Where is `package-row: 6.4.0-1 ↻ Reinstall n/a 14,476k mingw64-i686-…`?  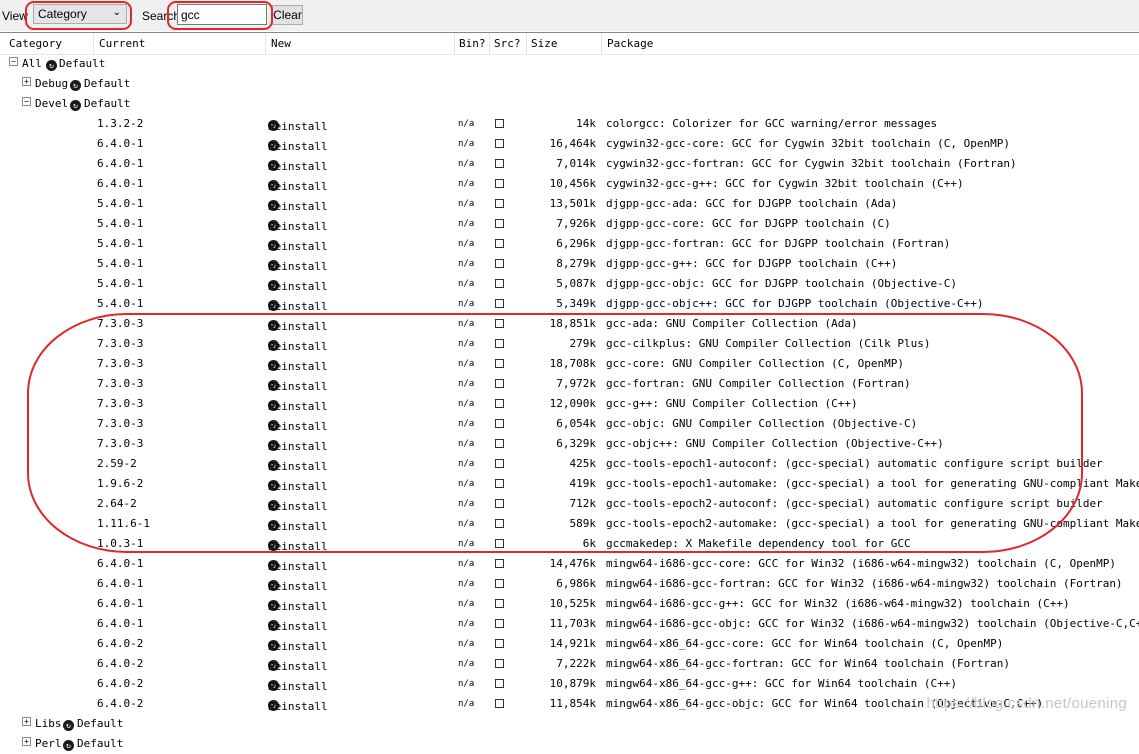
package-row: 6.4.0-1 ↻ Reinstall n/a 14,476k mingw64-i686-… is located at coordinates (569, 564).